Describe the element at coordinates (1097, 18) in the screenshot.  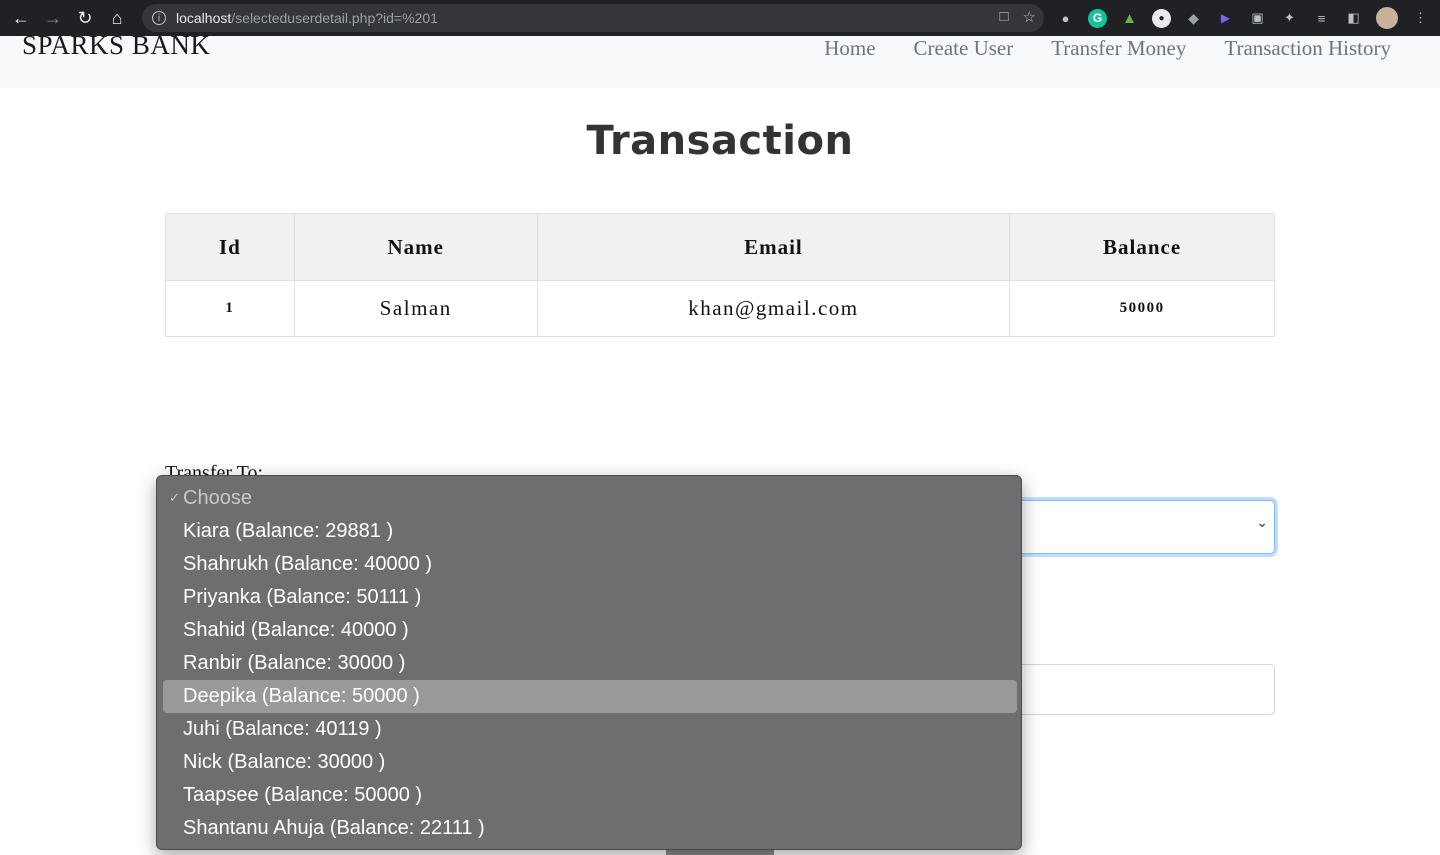
I see `grammarly-icon: G` at that location.